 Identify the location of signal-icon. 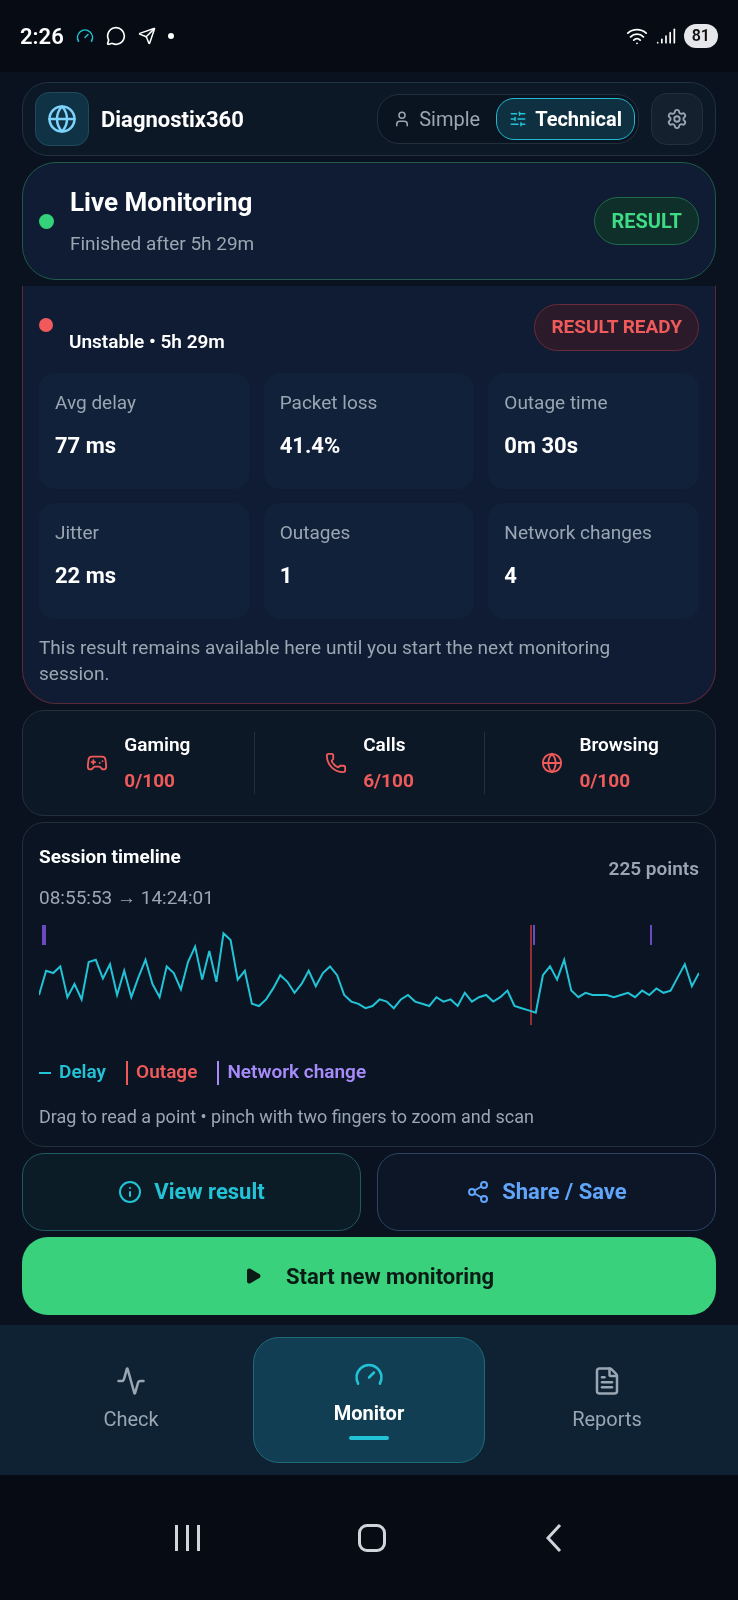
(665, 36).